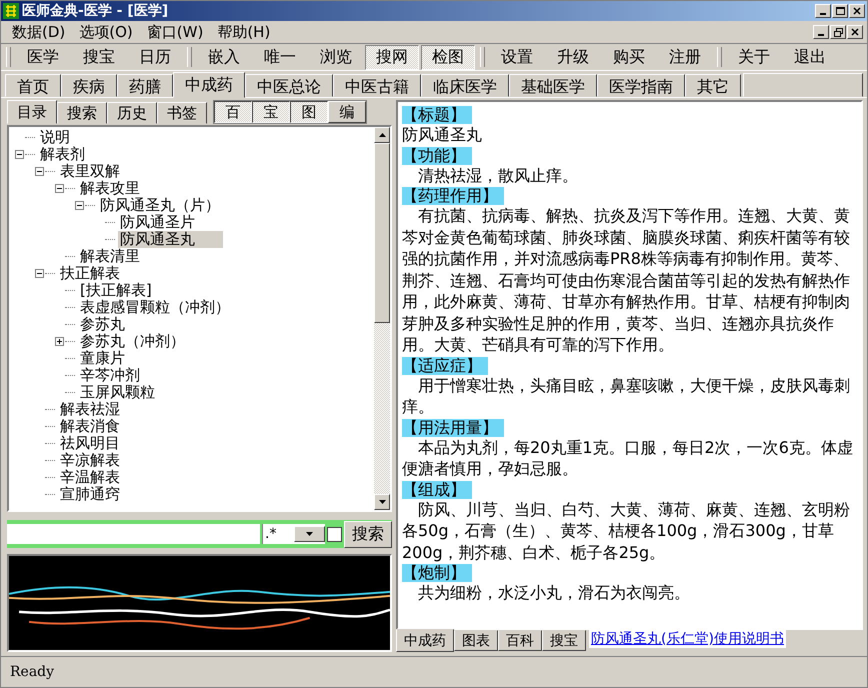  I want to click on section-heading: 【适应症】, so click(445, 365).